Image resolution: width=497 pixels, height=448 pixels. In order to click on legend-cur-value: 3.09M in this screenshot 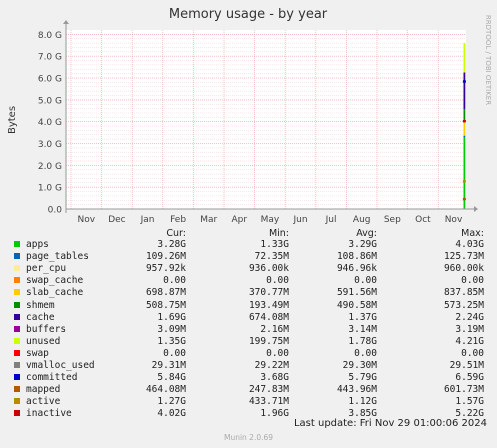, I will do `click(171, 329)`.